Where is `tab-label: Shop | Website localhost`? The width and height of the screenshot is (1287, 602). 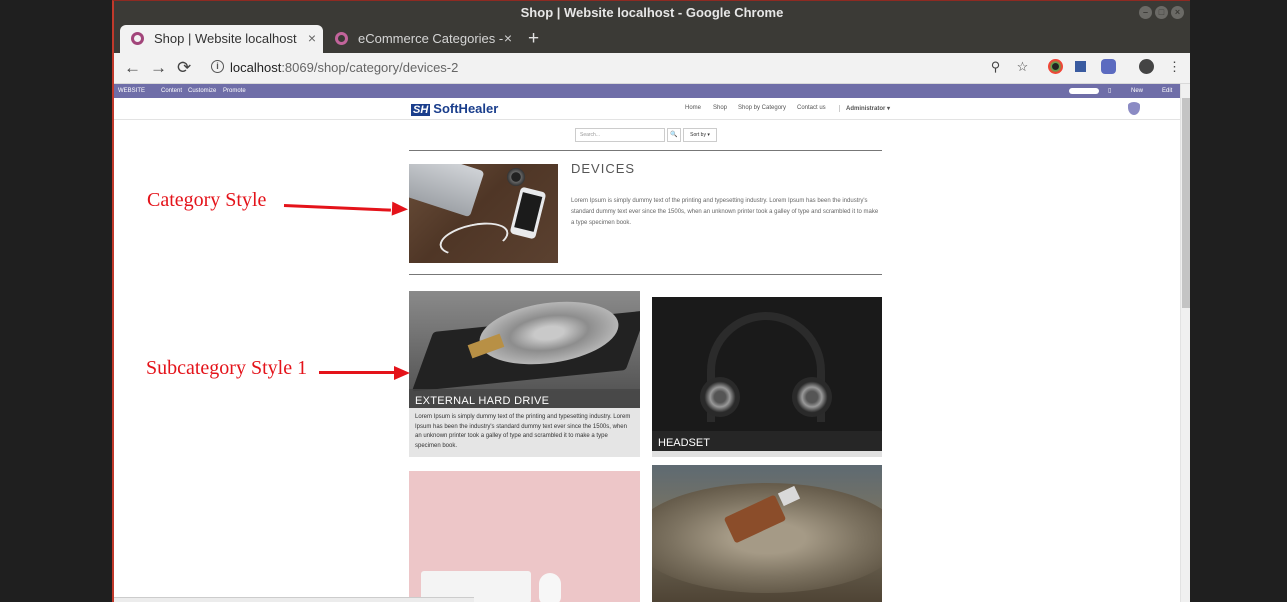
tab-label: Shop | Website localhost is located at coordinates (225, 38).